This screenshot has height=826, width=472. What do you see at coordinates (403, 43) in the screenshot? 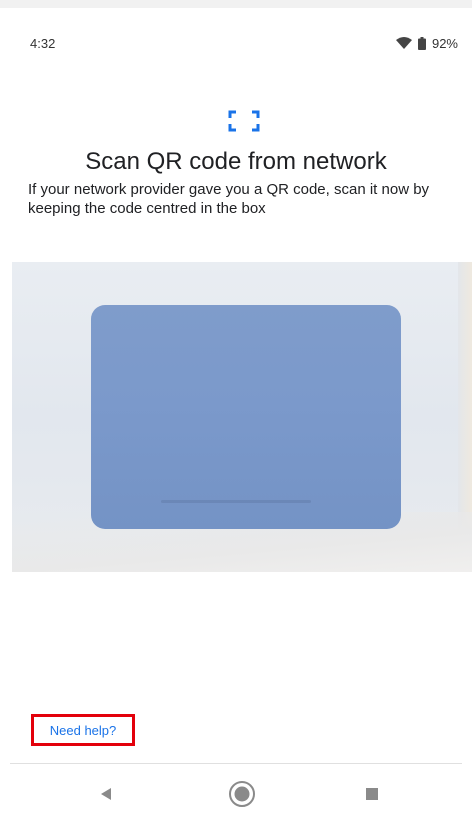
I see `wifi-icon` at bounding box center [403, 43].